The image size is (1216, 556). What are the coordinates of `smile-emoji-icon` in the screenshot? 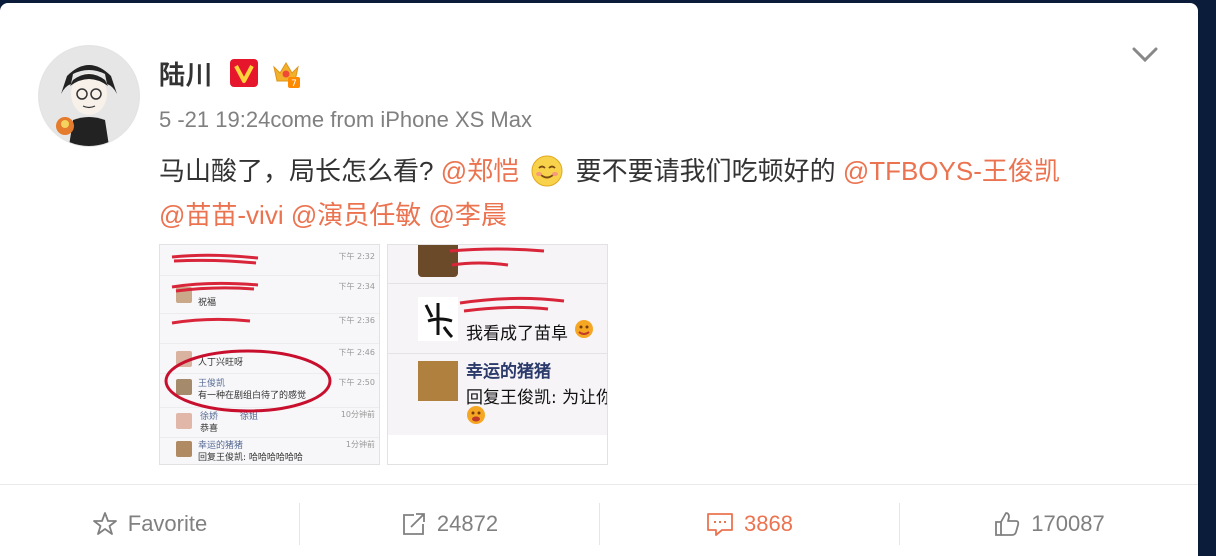 It's located at (547, 171).